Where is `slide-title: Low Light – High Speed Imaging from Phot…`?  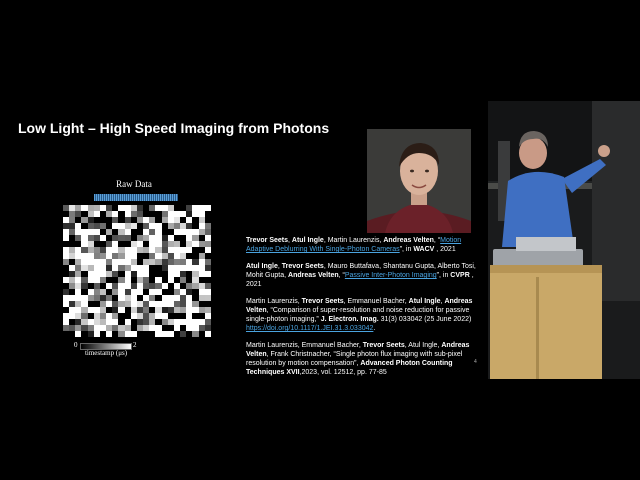
slide-title: Low Light – High Speed Imaging from Phot… is located at coordinates (174, 128).